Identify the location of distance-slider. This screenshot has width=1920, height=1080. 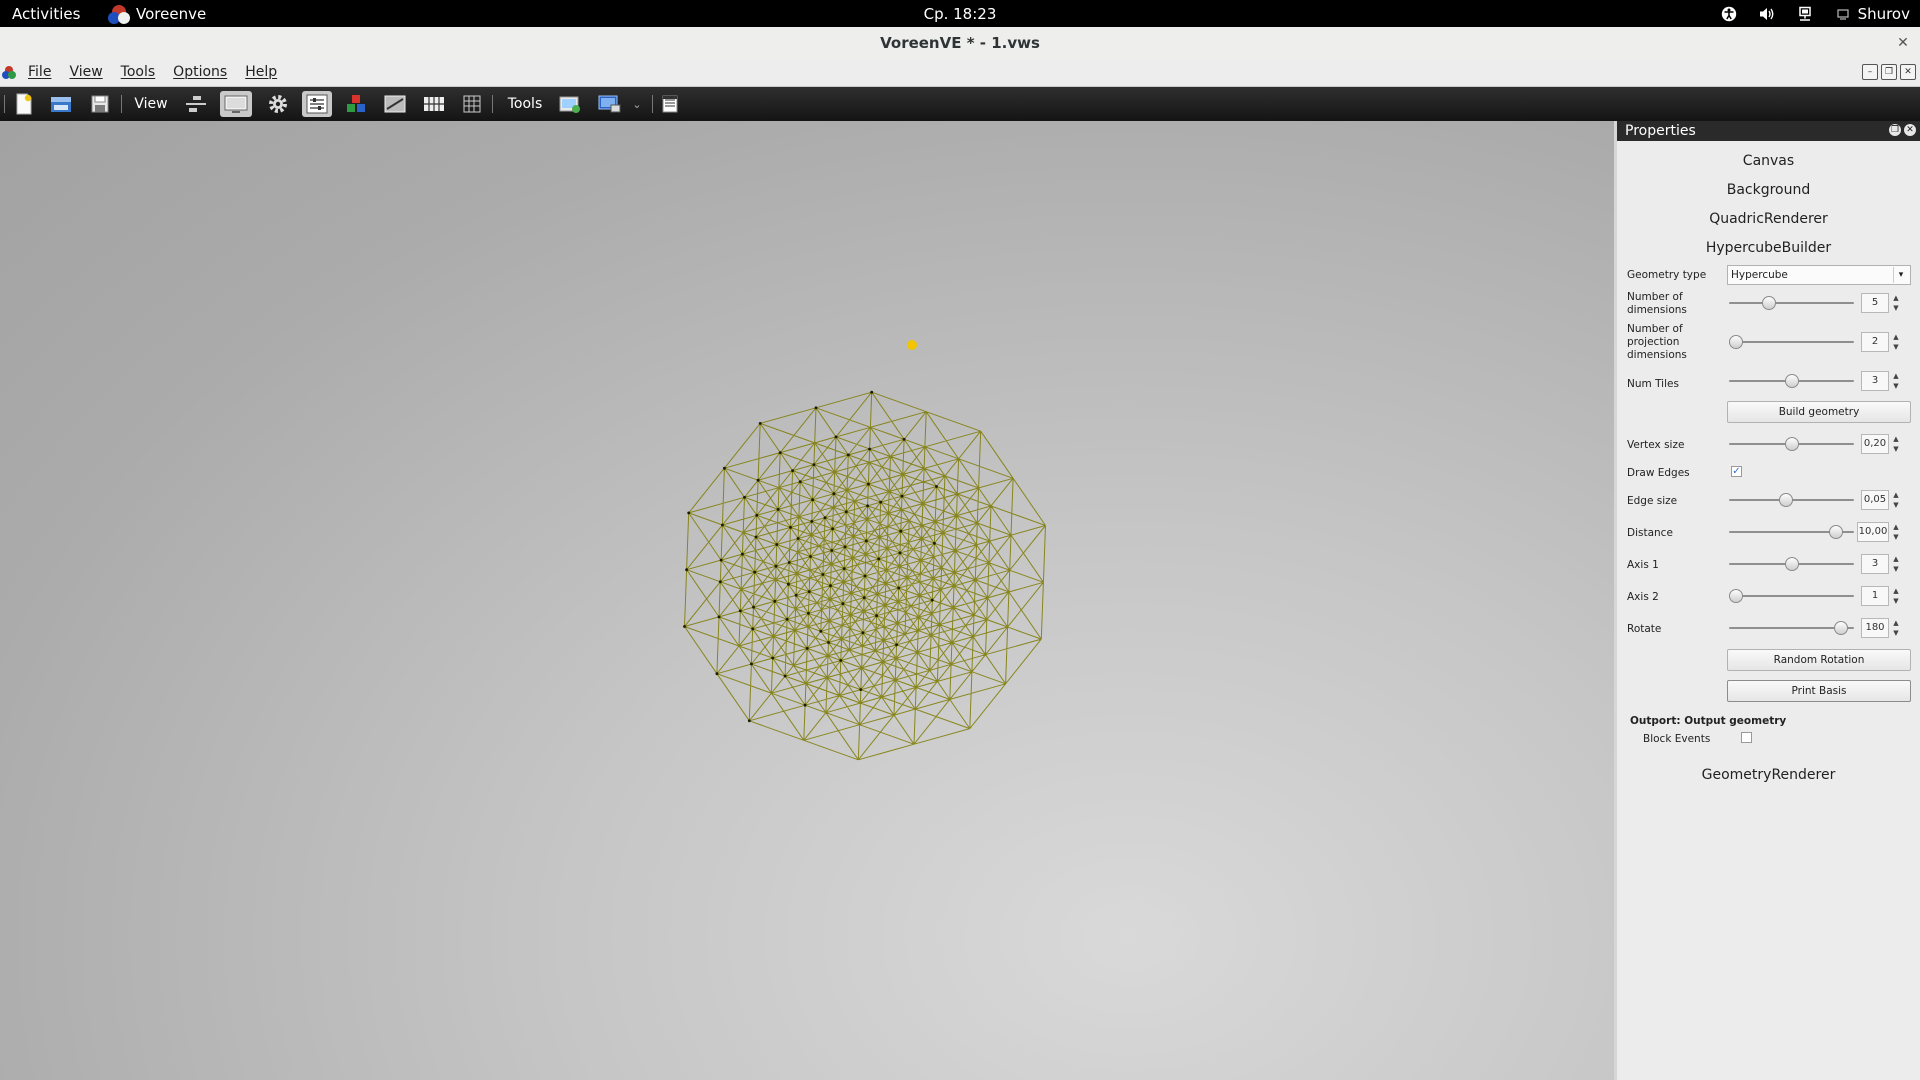
(1791, 532).